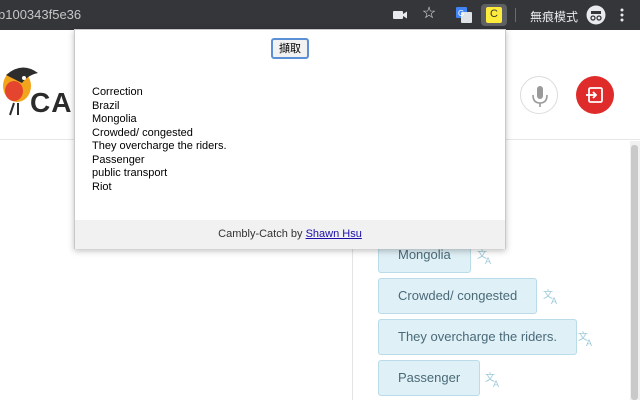  Describe the element at coordinates (554, 16) in the screenshot. I see `incognito-label: 無痕模式` at that location.